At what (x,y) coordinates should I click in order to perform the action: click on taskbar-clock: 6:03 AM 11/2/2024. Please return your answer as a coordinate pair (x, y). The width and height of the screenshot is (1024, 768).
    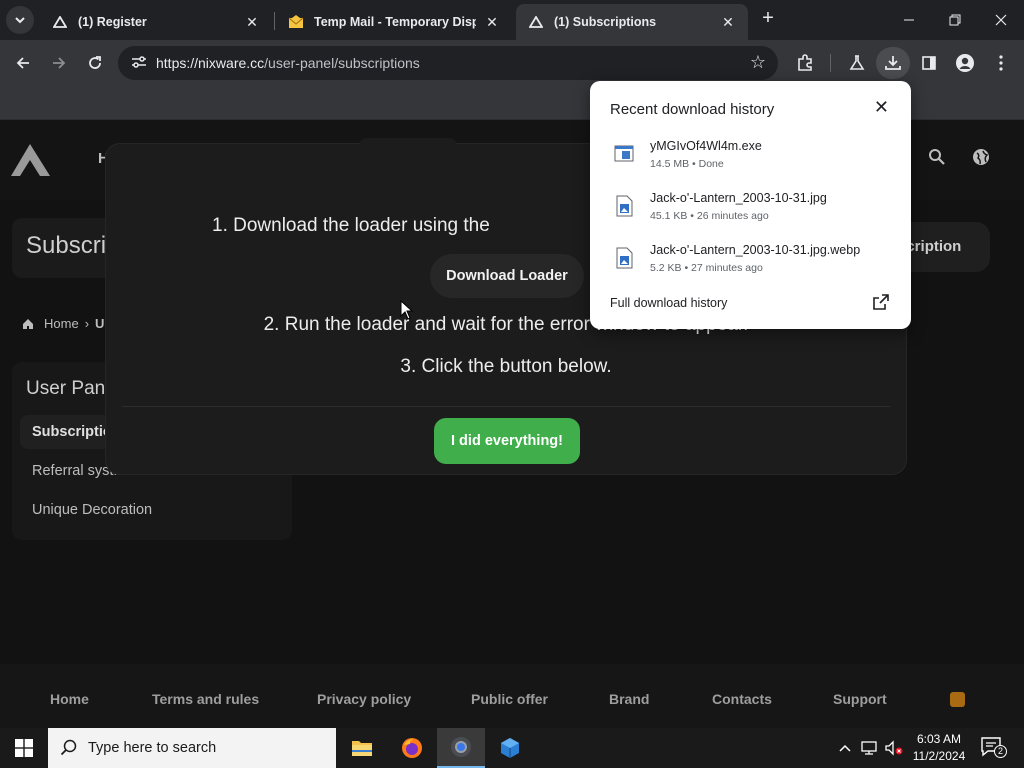
    Looking at the image, I should click on (939, 748).